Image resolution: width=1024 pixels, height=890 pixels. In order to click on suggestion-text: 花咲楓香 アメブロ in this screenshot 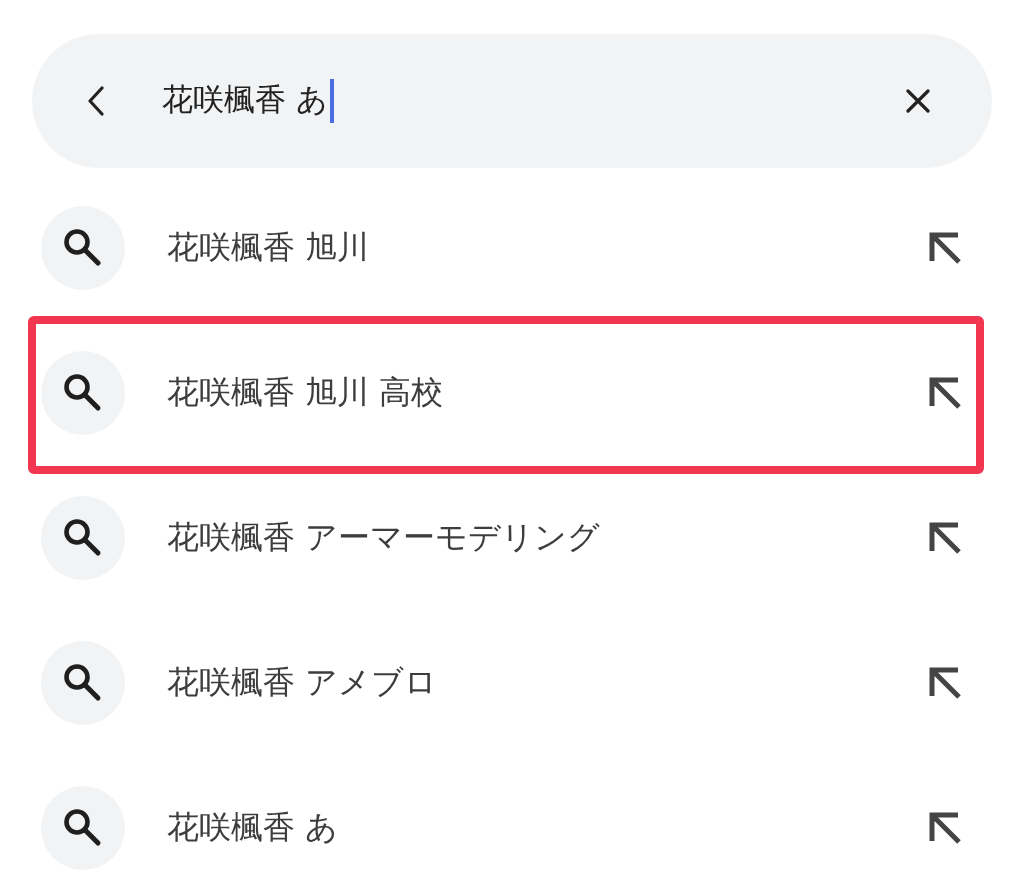, I will do `click(547, 682)`.